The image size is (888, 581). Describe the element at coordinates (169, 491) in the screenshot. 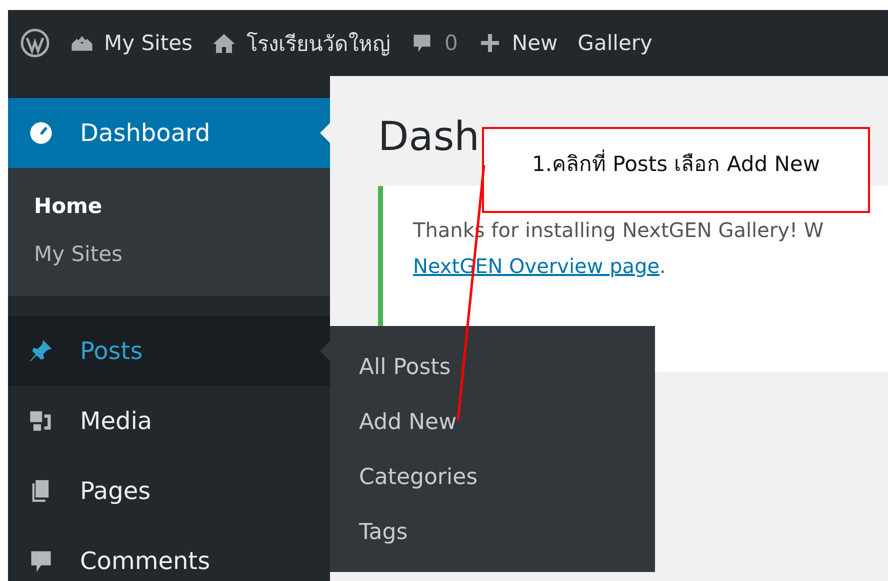

I see `menu-item: Pages` at that location.